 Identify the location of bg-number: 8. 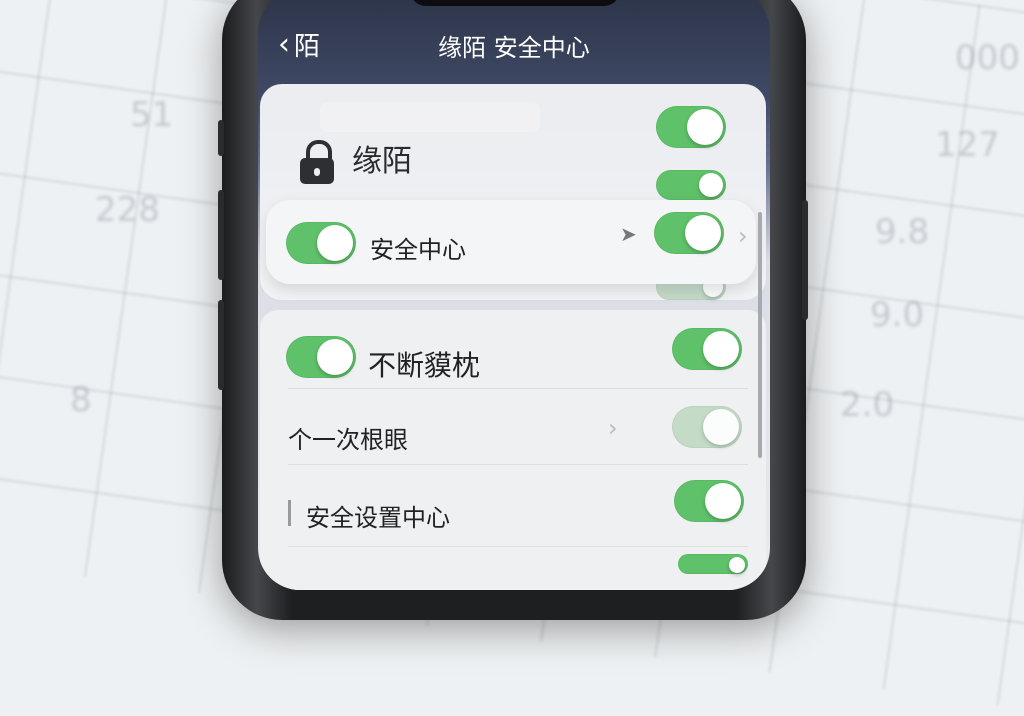
(81, 400).